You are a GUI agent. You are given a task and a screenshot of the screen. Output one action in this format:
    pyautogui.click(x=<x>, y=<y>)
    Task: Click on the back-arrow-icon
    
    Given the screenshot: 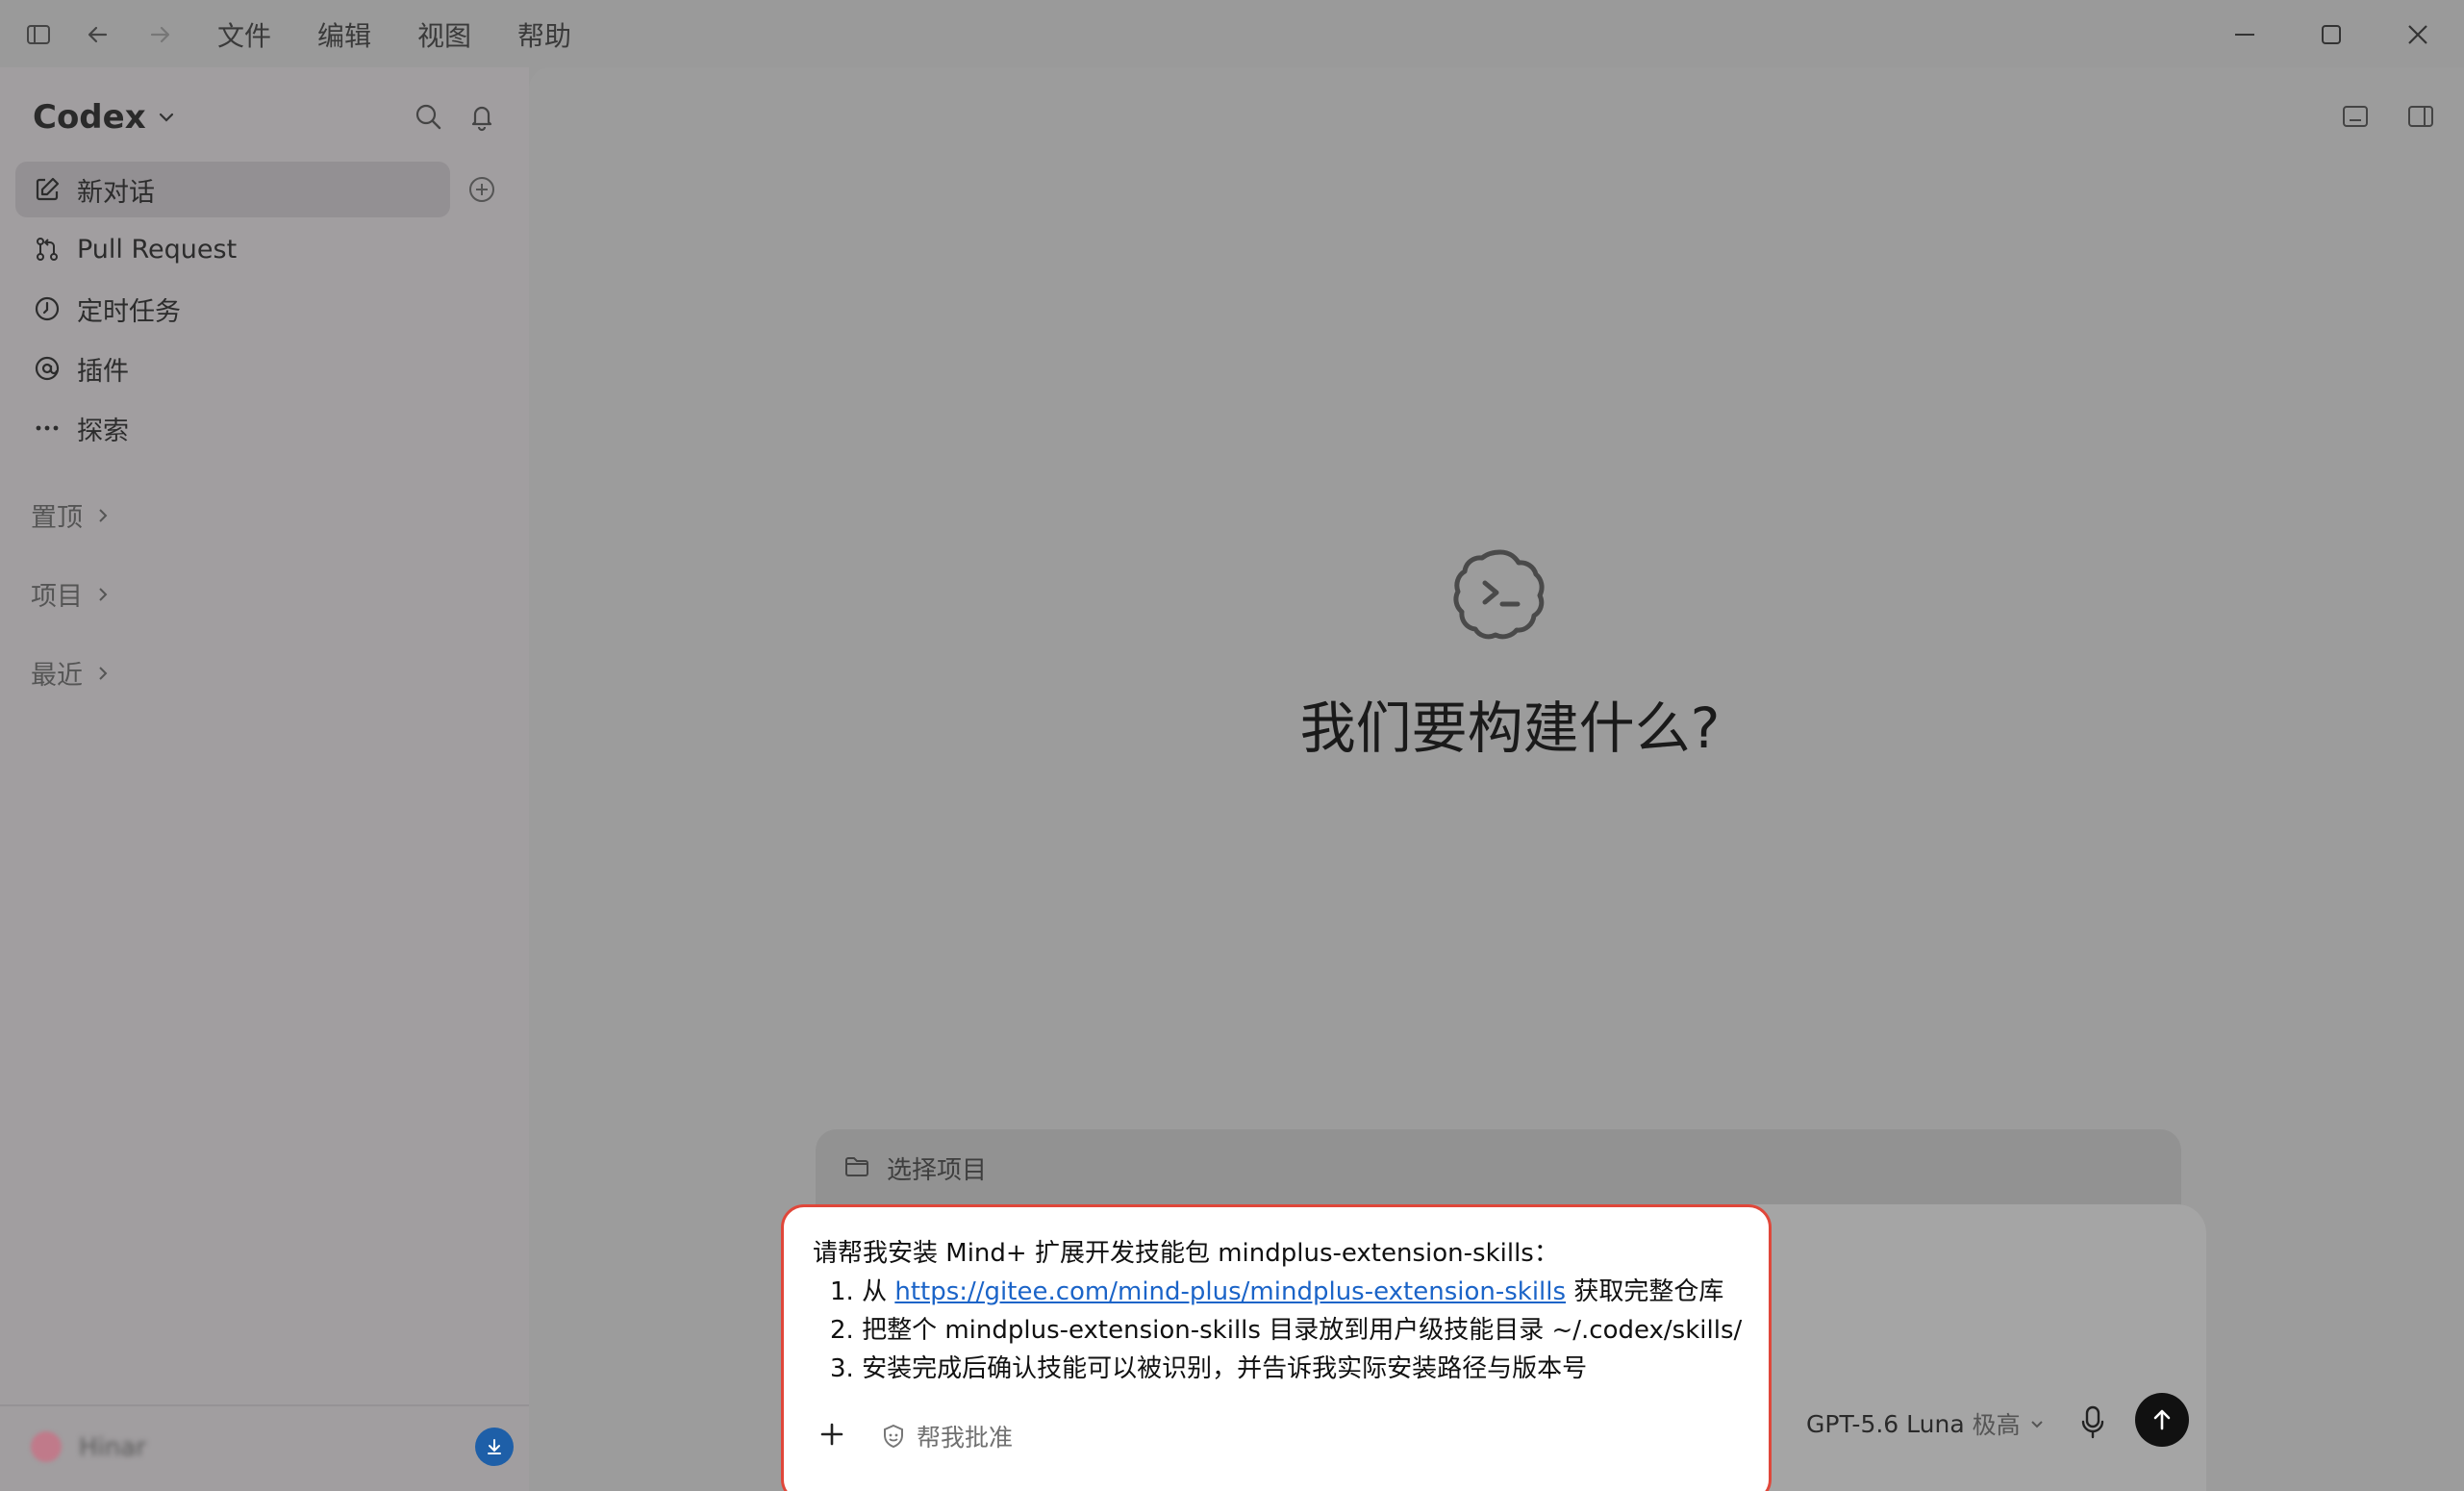 What is the action you would take?
    pyautogui.click(x=98, y=34)
    